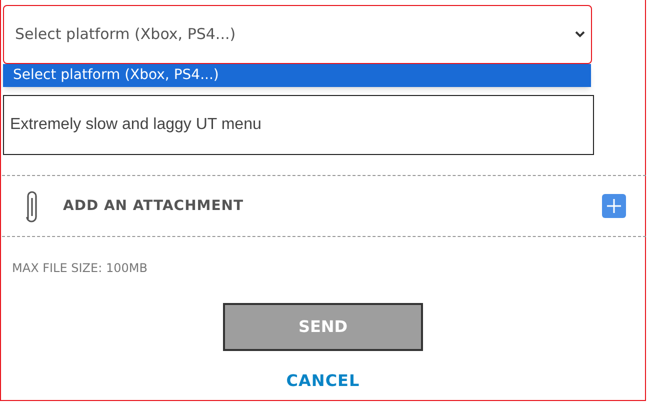  Describe the element at coordinates (125, 35) in the screenshot. I see `select-value: Select platform (Xbox, PS4...)` at that location.